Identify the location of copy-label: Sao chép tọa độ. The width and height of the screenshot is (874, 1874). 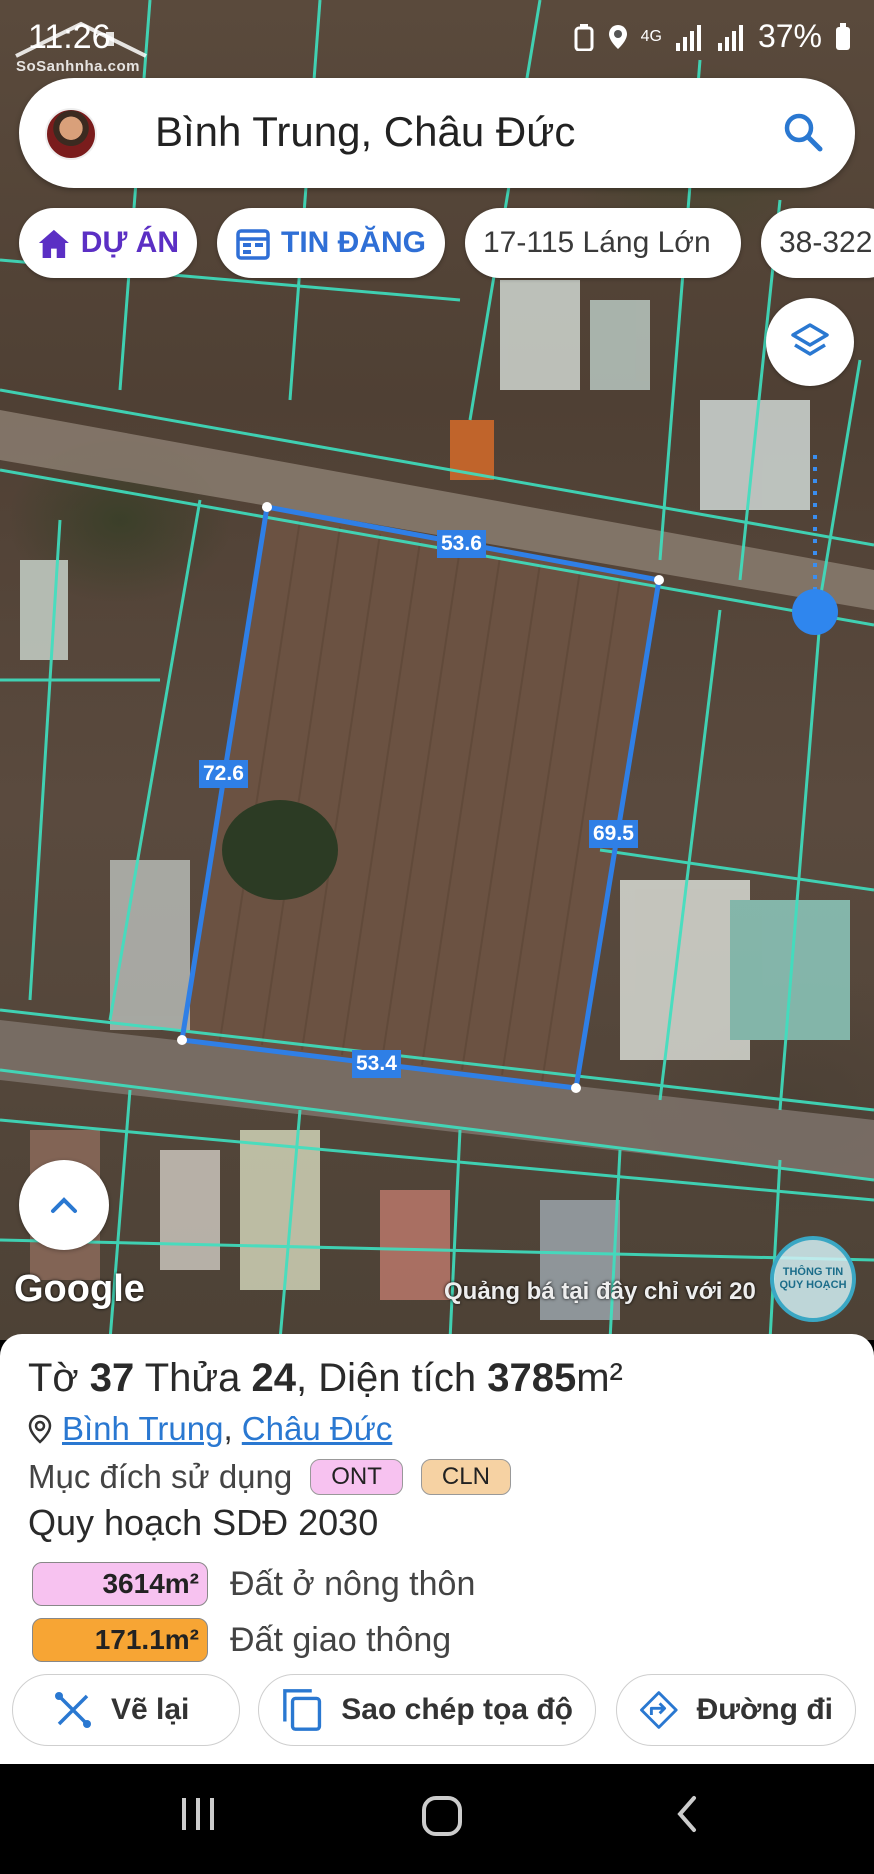
(457, 1709).